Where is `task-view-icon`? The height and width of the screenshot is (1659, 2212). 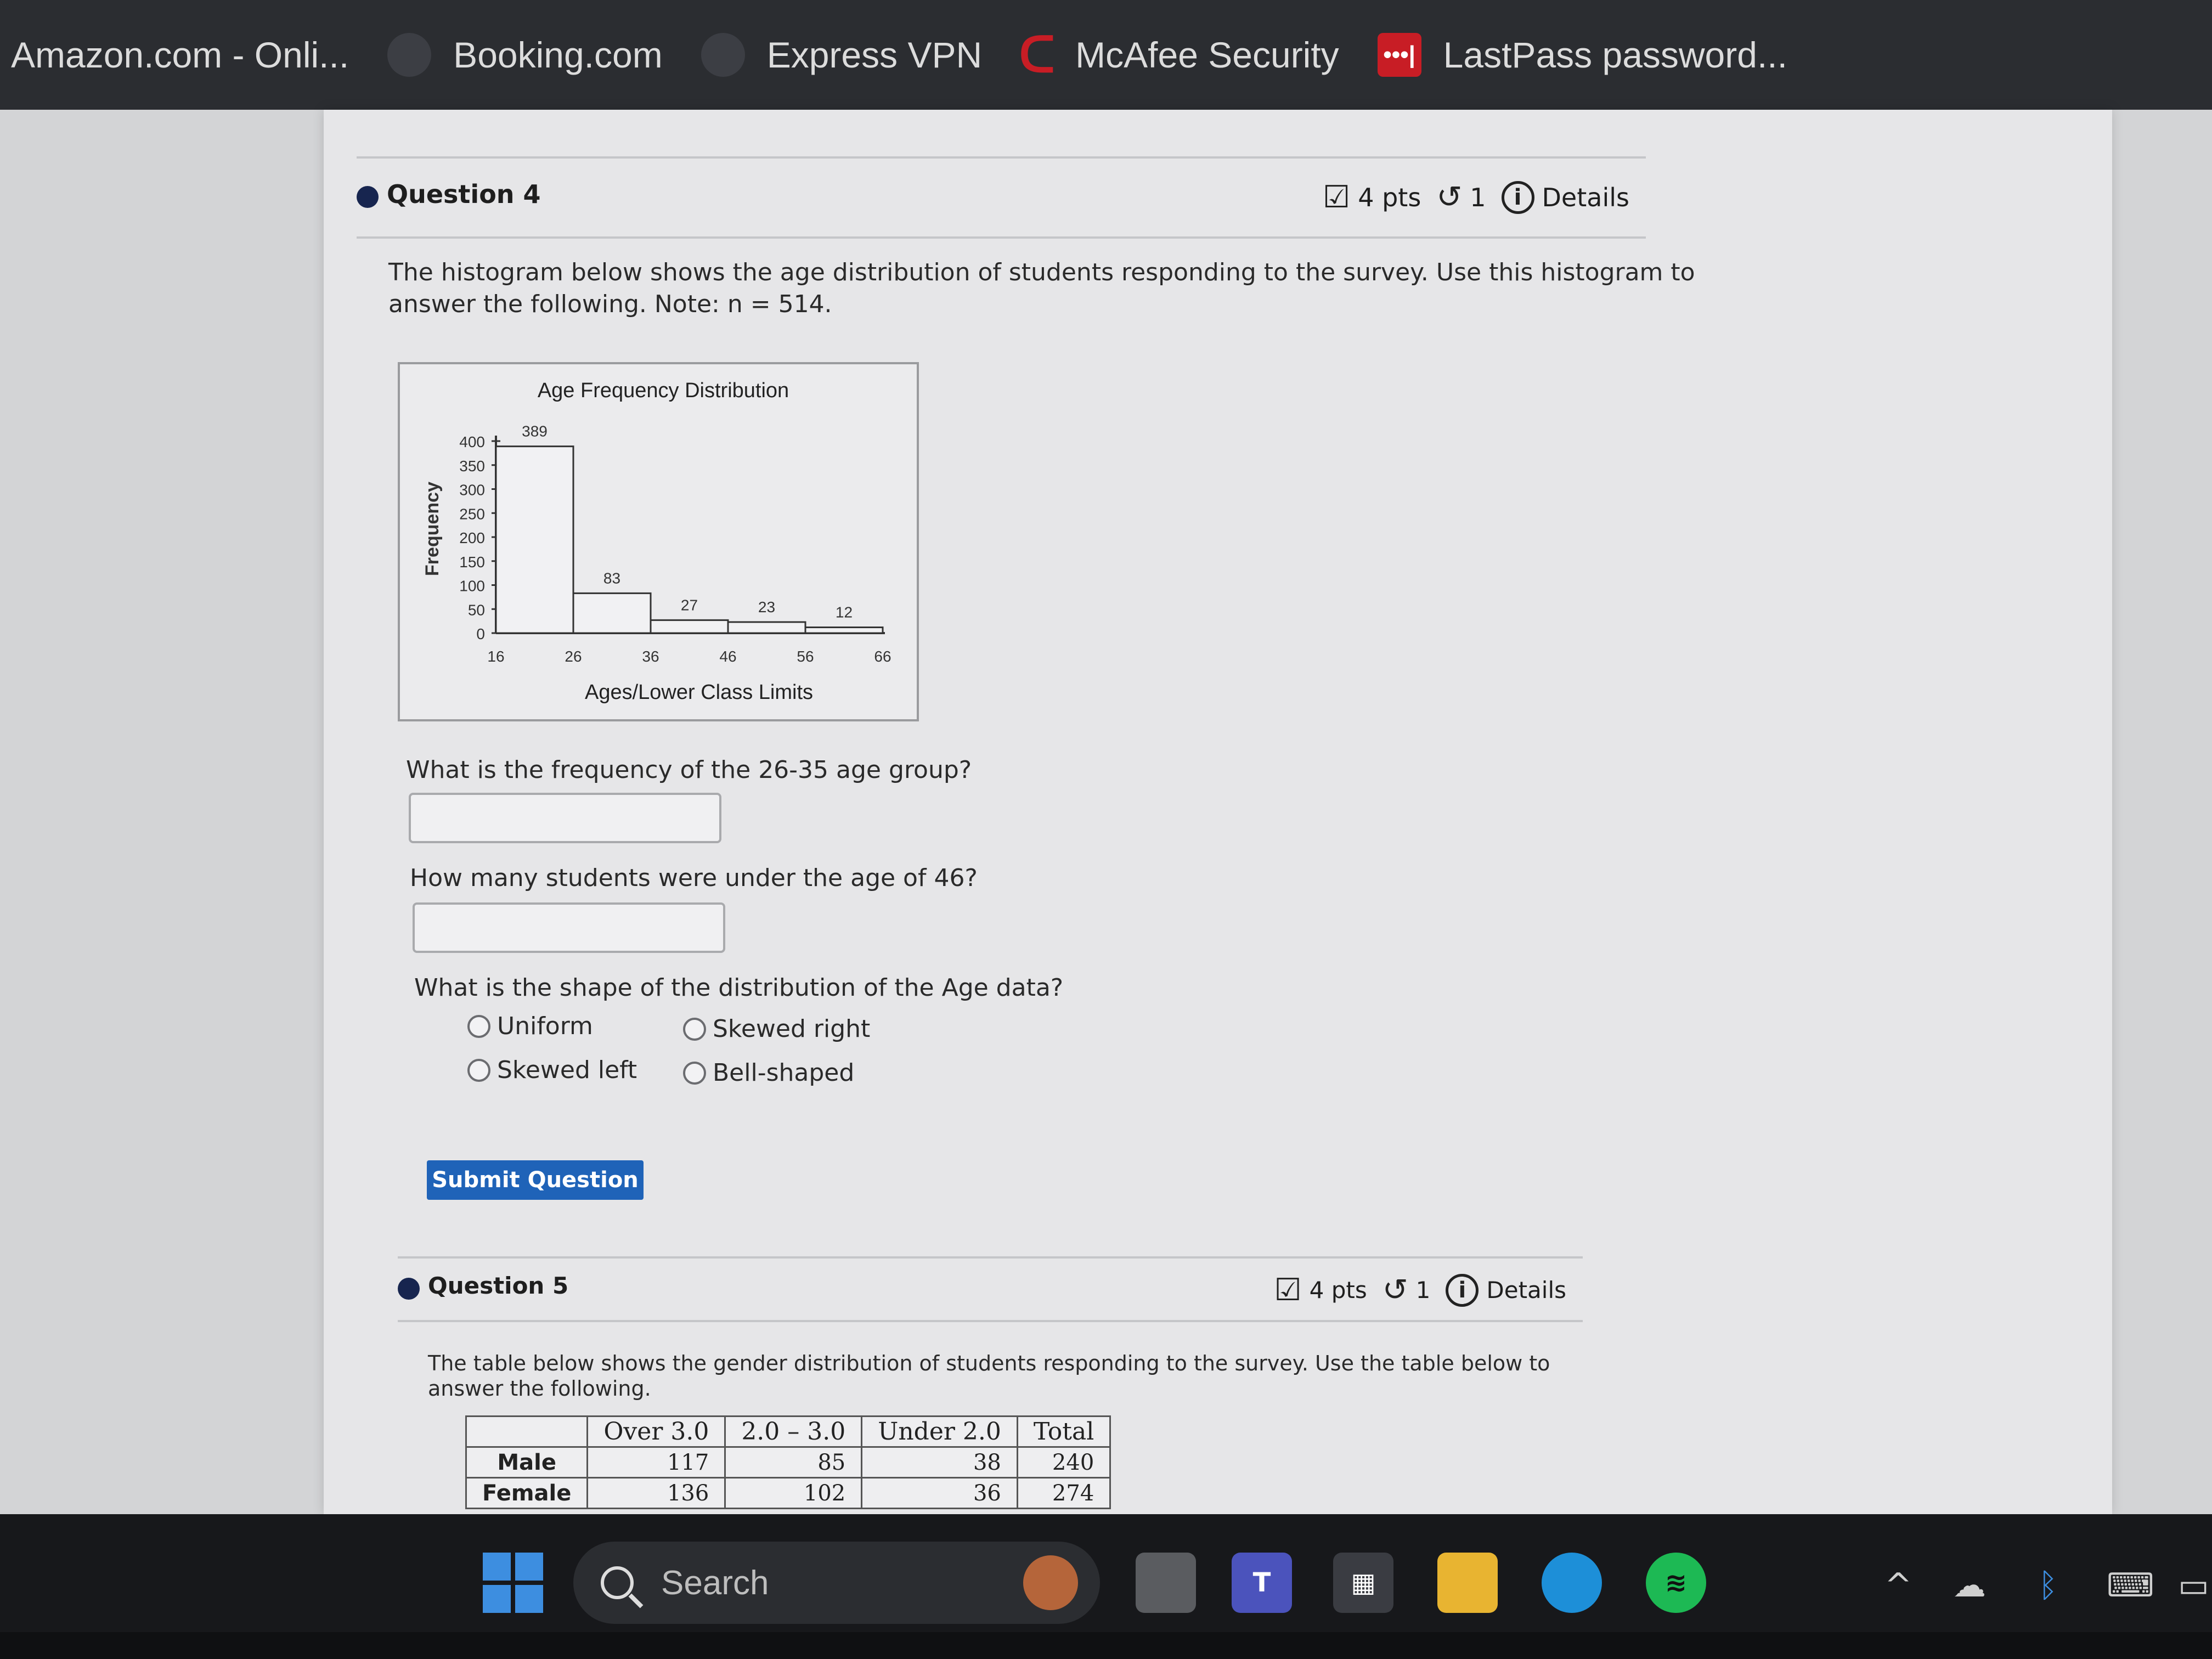
task-view-icon is located at coordinates (1166, 1583).